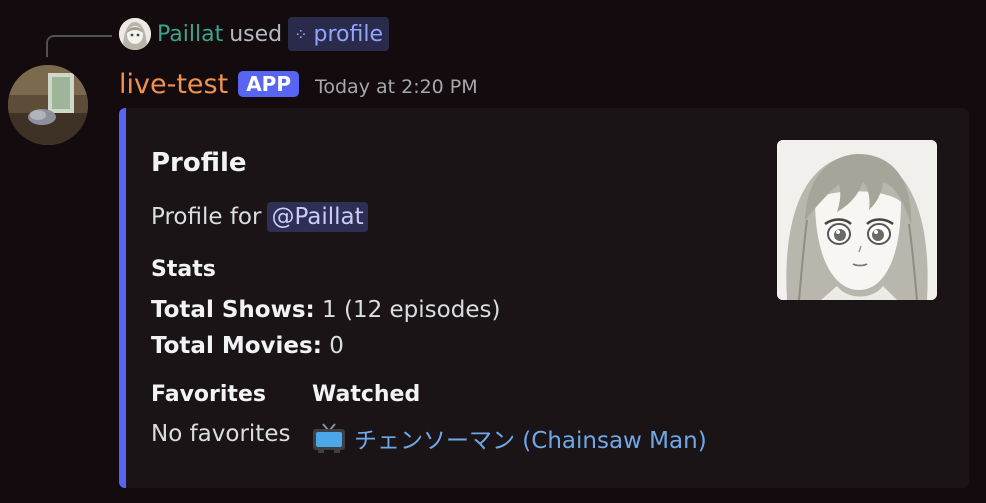  I want to click on watched-field-value: チェンソーマン (Chainsaw Man), so click(509, 438).